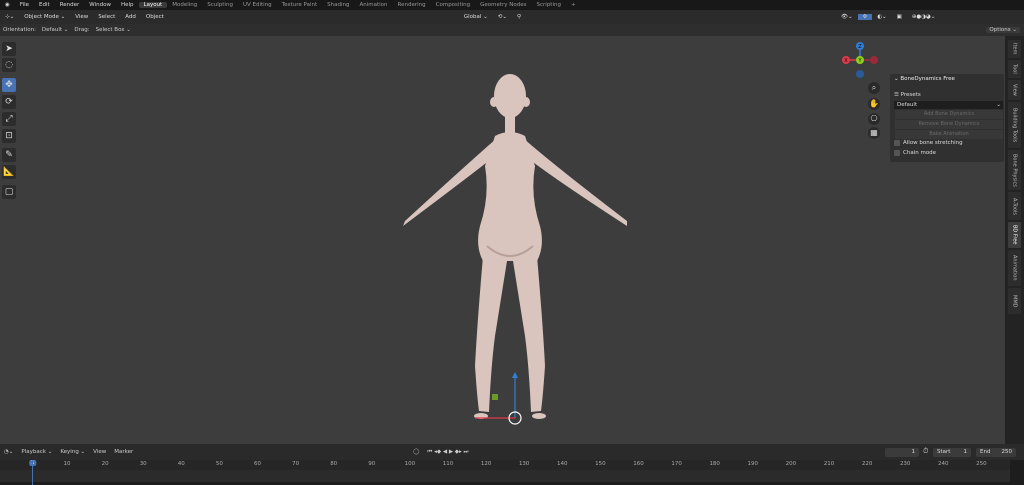  I want to click on remove-bone-dynamics-button: Remove Bone Dynamics, so click(949, 124).